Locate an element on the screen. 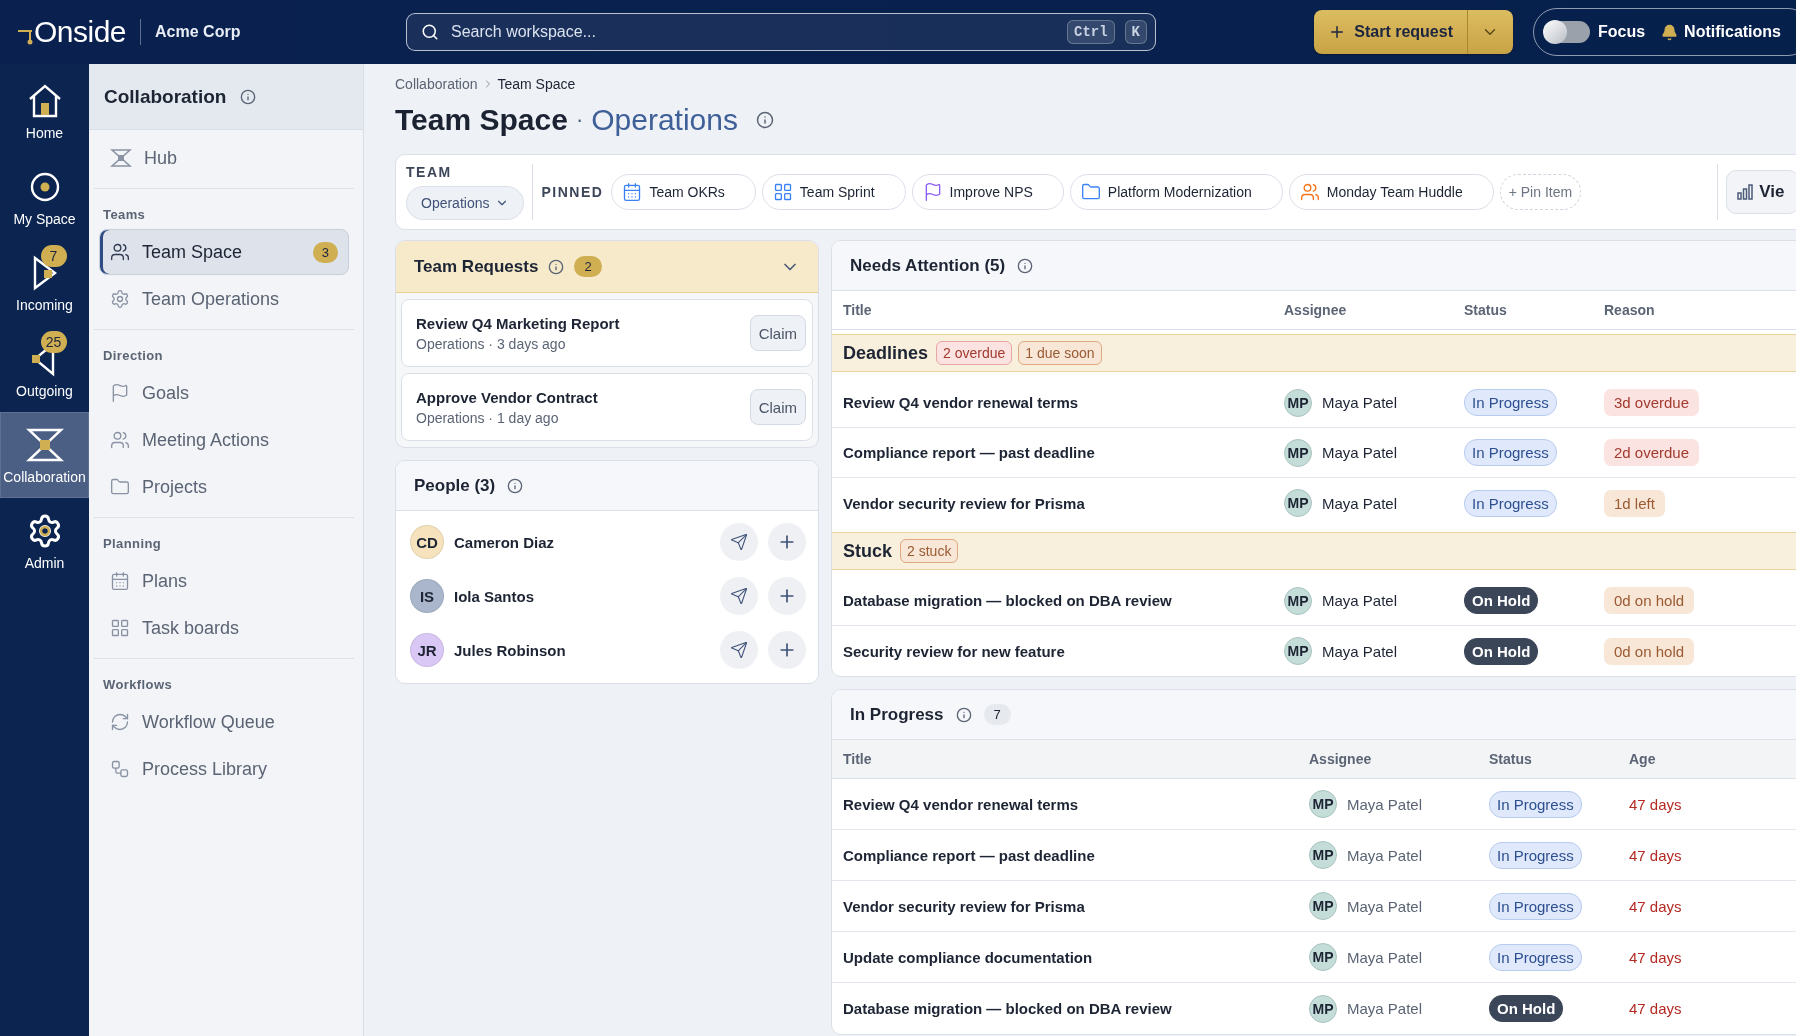 The width and height of the screenshot is (1796, 1036). pin-item-button: + Pin Item is located at coordinates (1540, 192).